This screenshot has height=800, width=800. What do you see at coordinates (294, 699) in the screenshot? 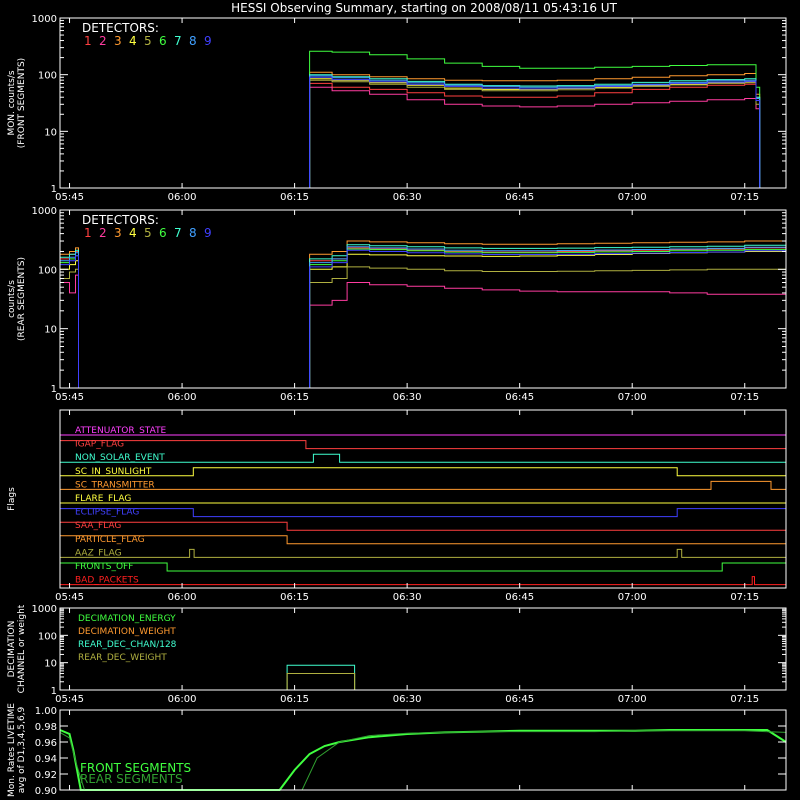
I see `decimation-xtick-label: 06:15` at bounding box center [294, 699].